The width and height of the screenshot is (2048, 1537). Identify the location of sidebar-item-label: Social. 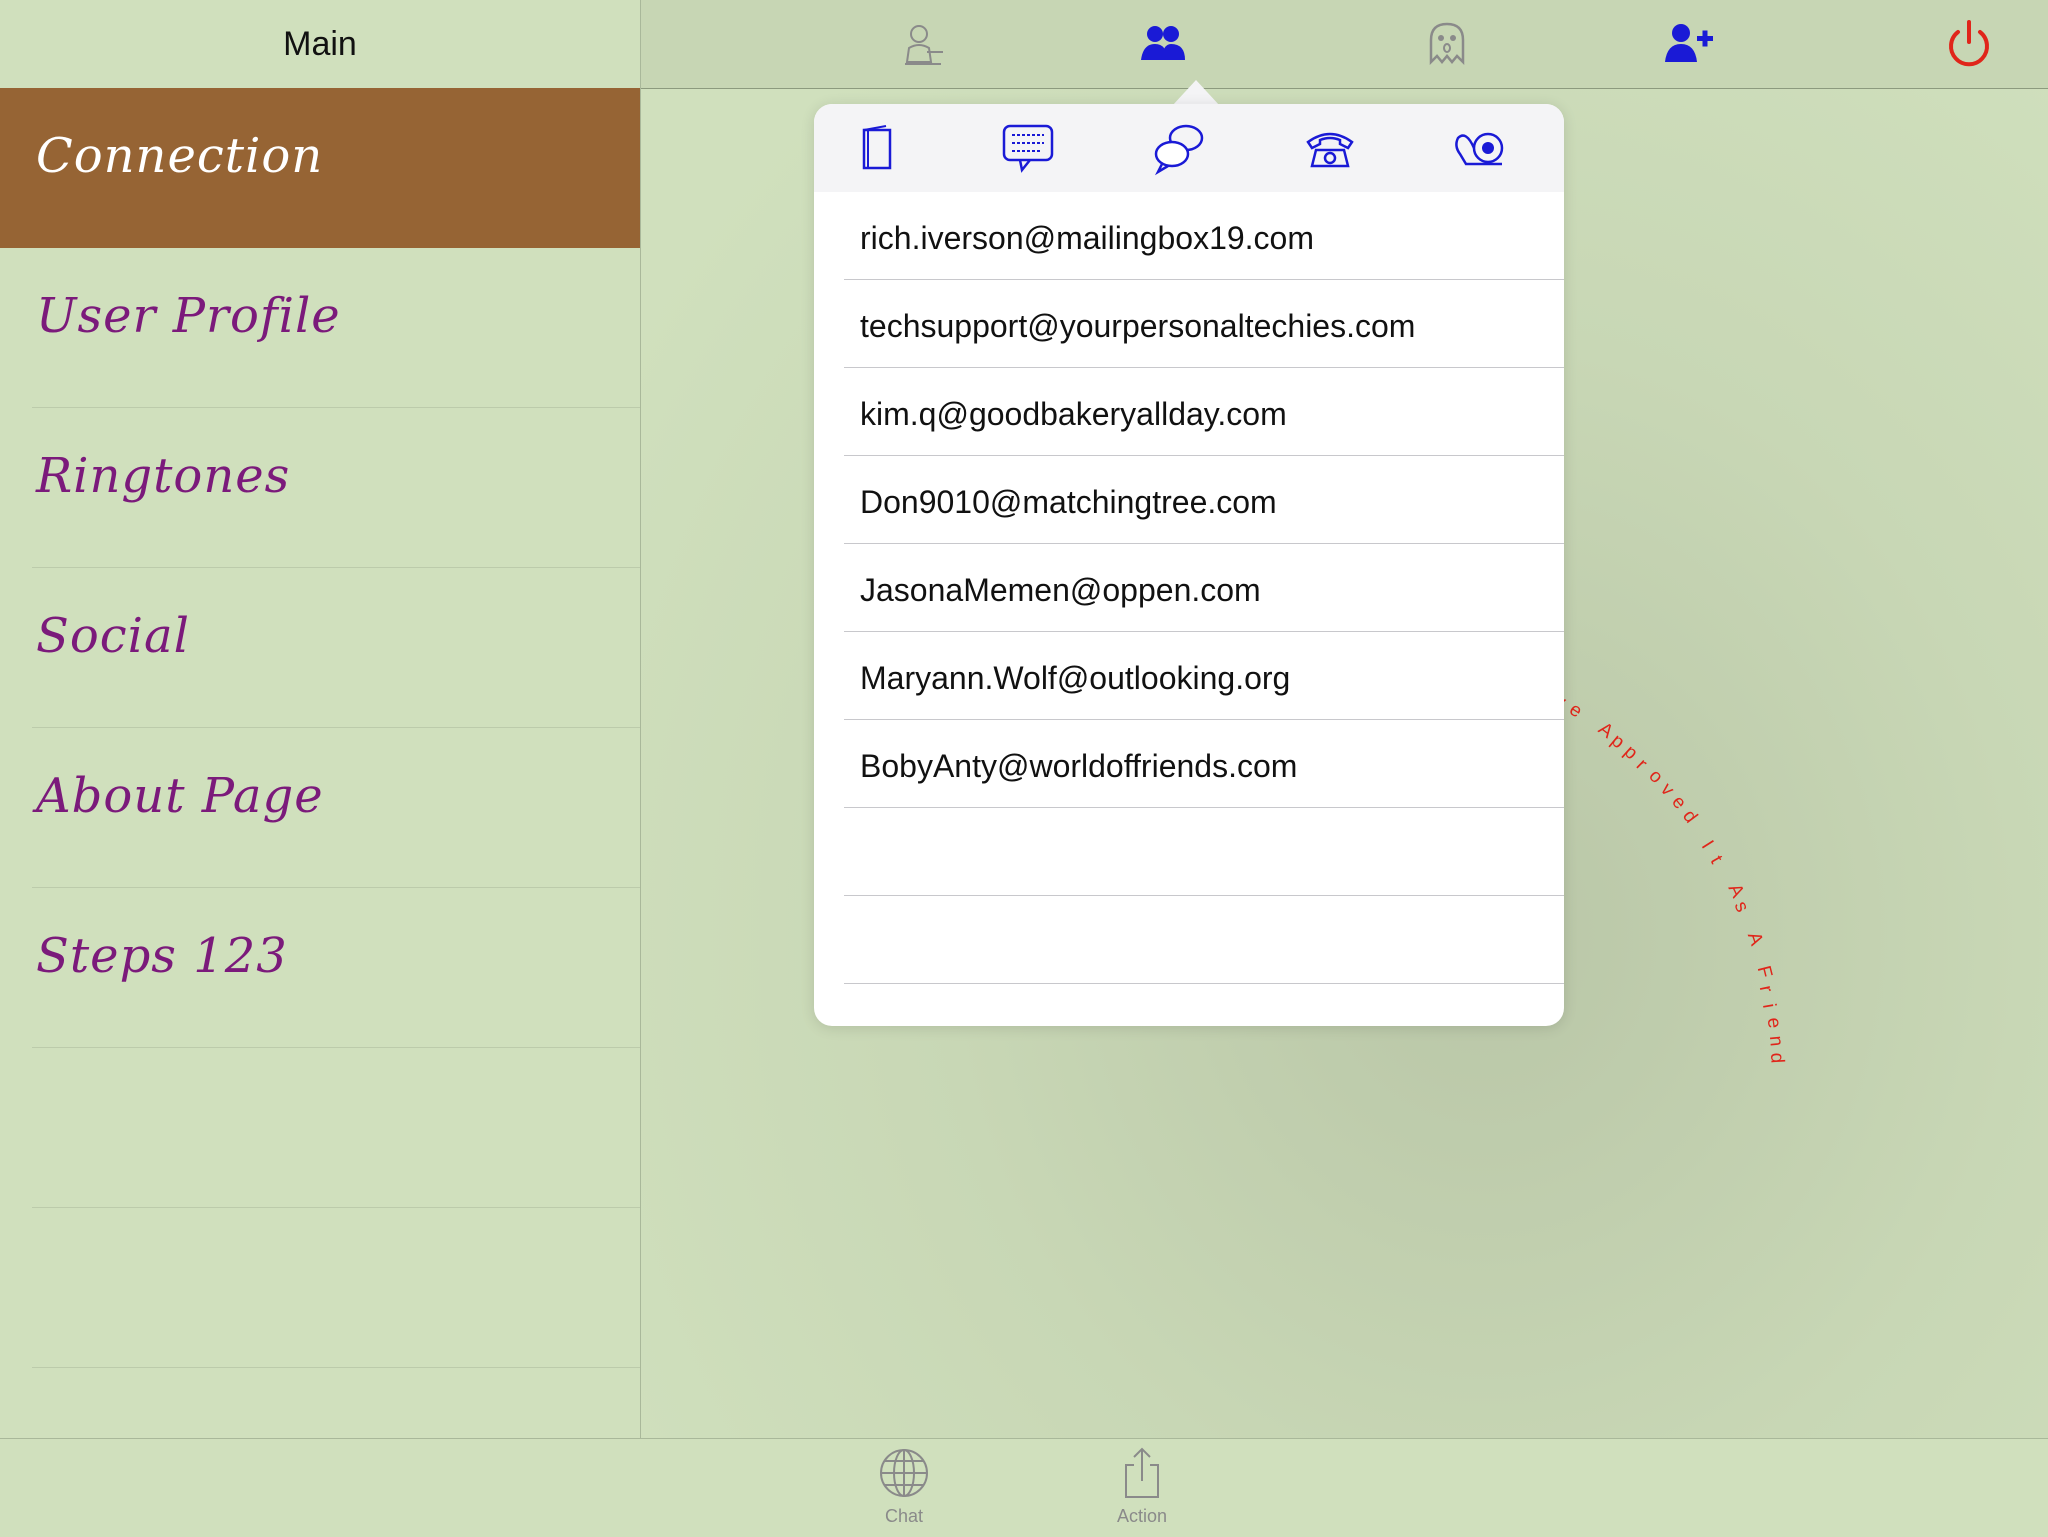
(113, 636).